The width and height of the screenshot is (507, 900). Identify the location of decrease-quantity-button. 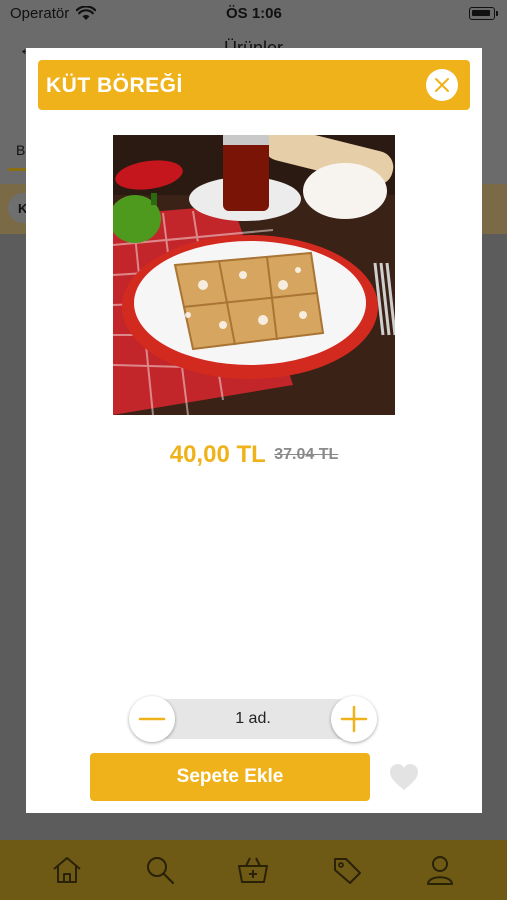
(152, 719).